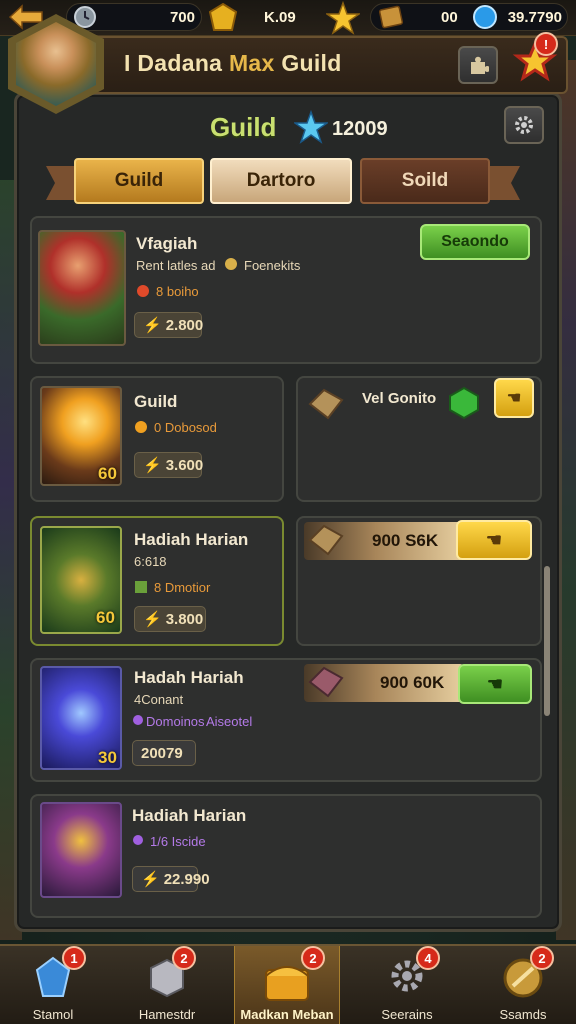 This screenshot has width=576, height=1024. I want to click on card-subtitle: Rent latles ad, so click(176, 265).